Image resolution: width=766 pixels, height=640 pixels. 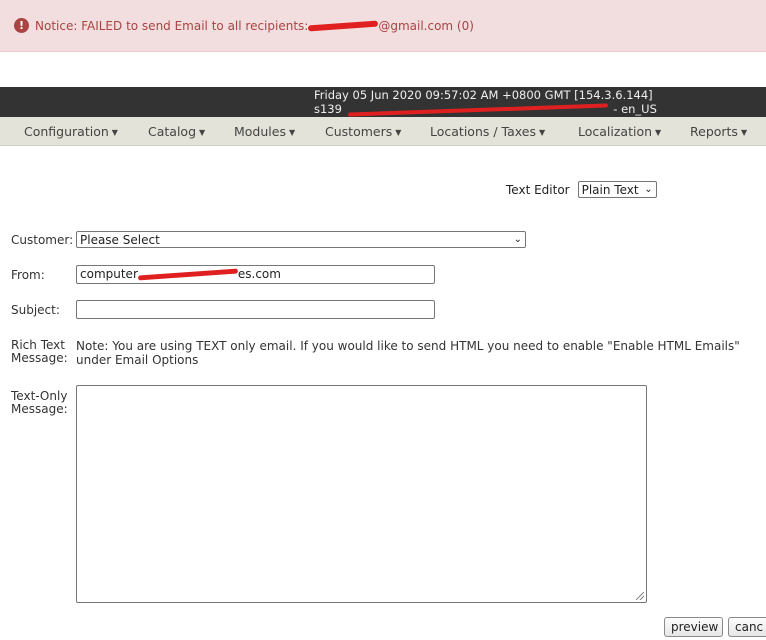 What do you see at coordinates (28, 275) in the screenshot?
I see `from-label: From:` at bounding box center [28, 275].